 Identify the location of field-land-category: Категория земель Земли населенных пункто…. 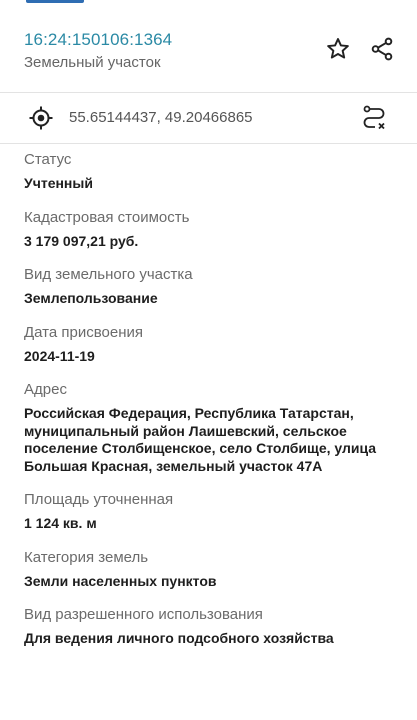
(208, 569).